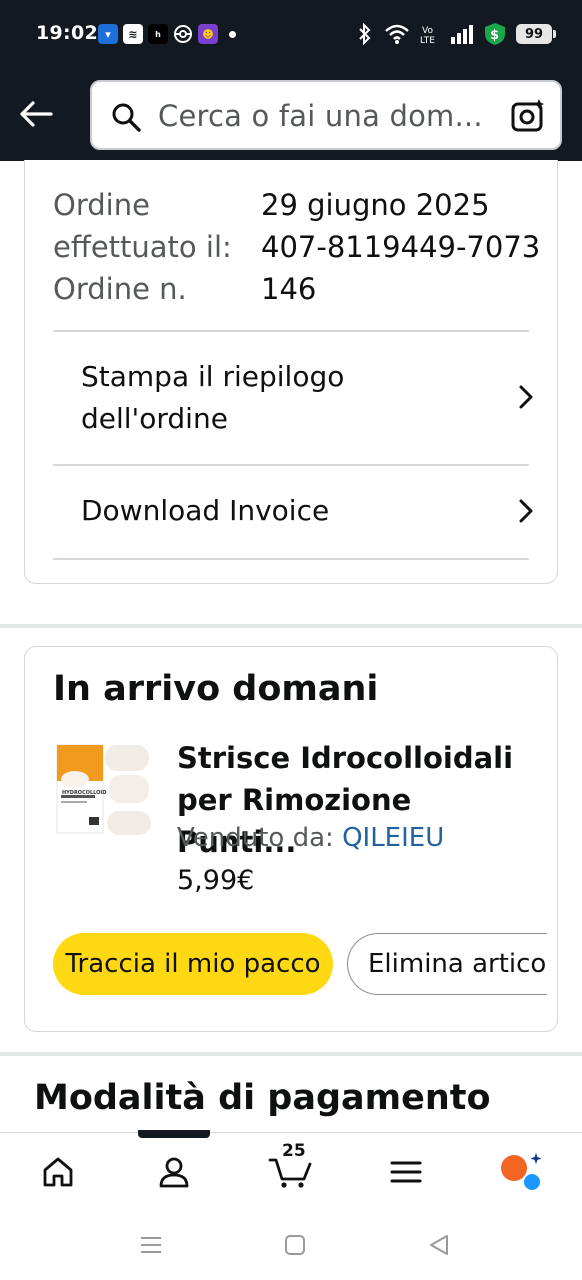 Image resolution: width=582 pixels, height=1280 pixels. Describe the element at coordinates (536, 34) in the screenshot. I see `battery-indicator: 99` at that location.